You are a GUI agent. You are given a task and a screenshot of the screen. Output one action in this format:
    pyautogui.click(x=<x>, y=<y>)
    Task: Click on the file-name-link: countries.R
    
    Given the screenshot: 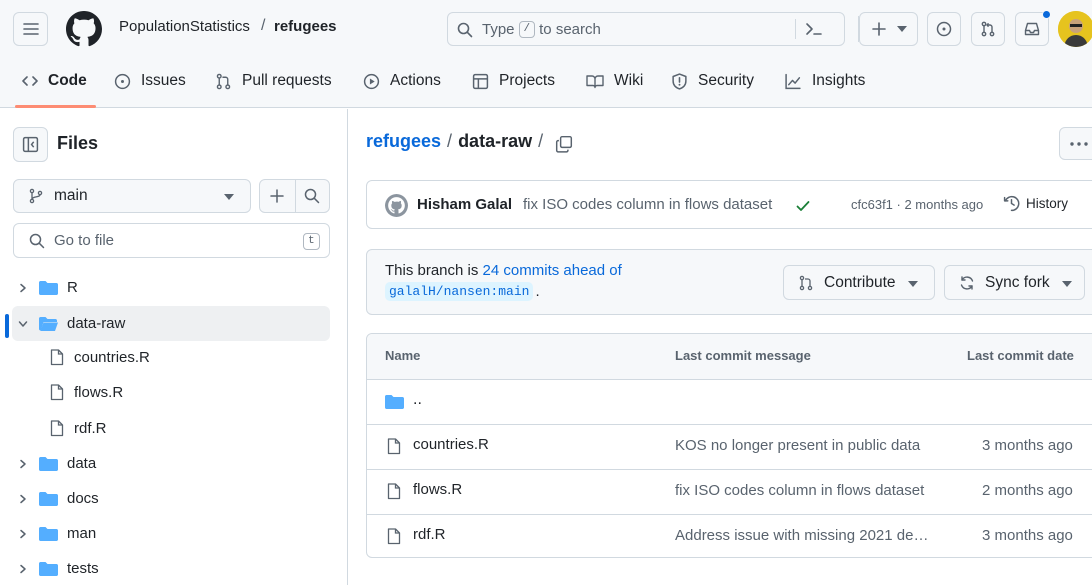 What is the action you would take?
    pyautogui.click(x=451, y=444)
    